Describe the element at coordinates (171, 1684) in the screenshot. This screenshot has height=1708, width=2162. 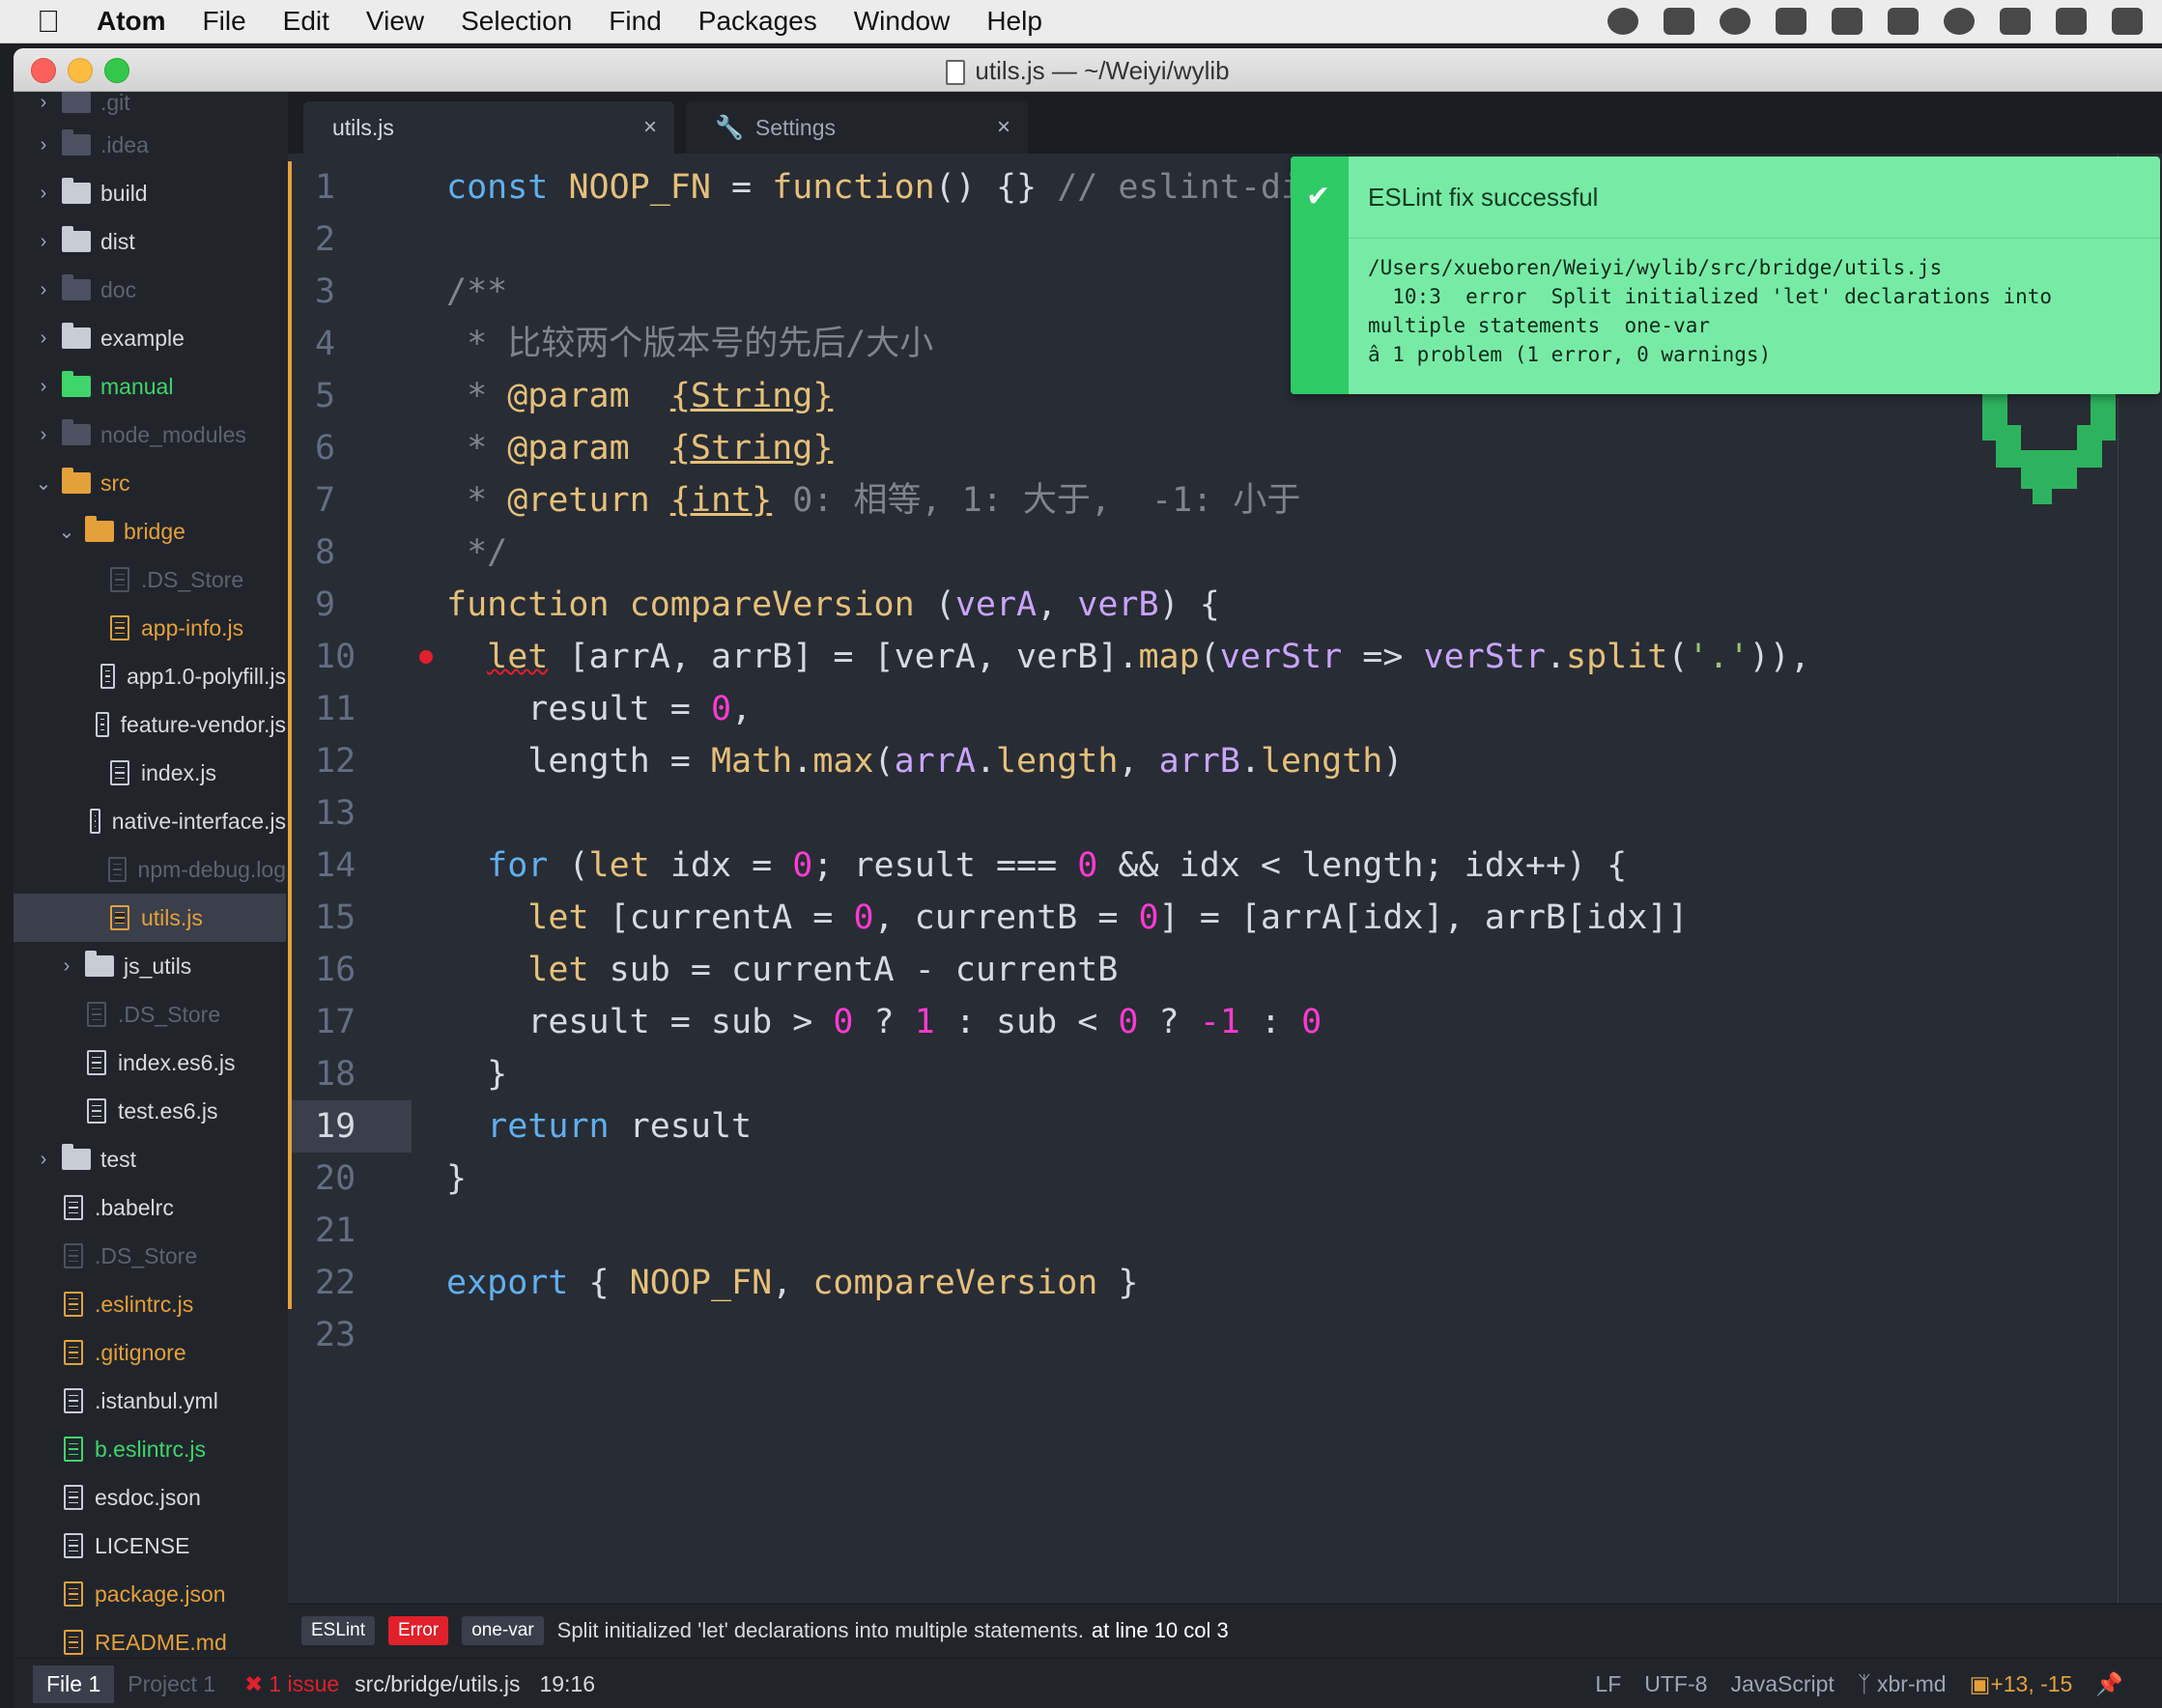
I see `linter-scope-project: Project 1` at that location.